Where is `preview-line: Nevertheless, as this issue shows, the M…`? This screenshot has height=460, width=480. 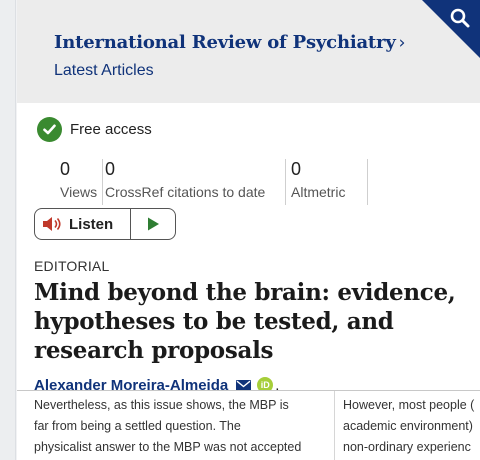 preview-line: Nevertheless, as this issue shows, the M… is located at coordinates (161, 405).